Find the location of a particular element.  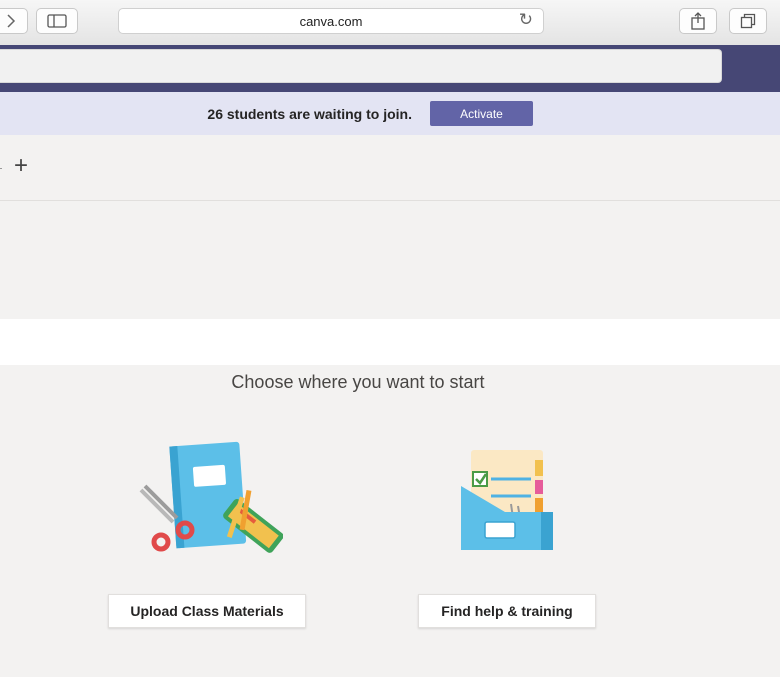

tabs-button is located at coordinates (748, 21).